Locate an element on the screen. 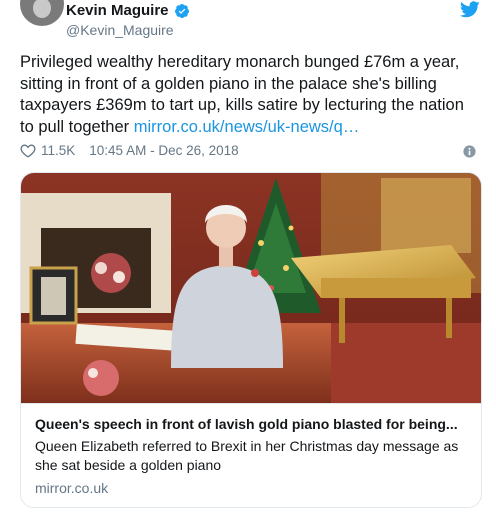 The image size is (496, 513). verified-badge-icon is located at coordinates (181, 10).